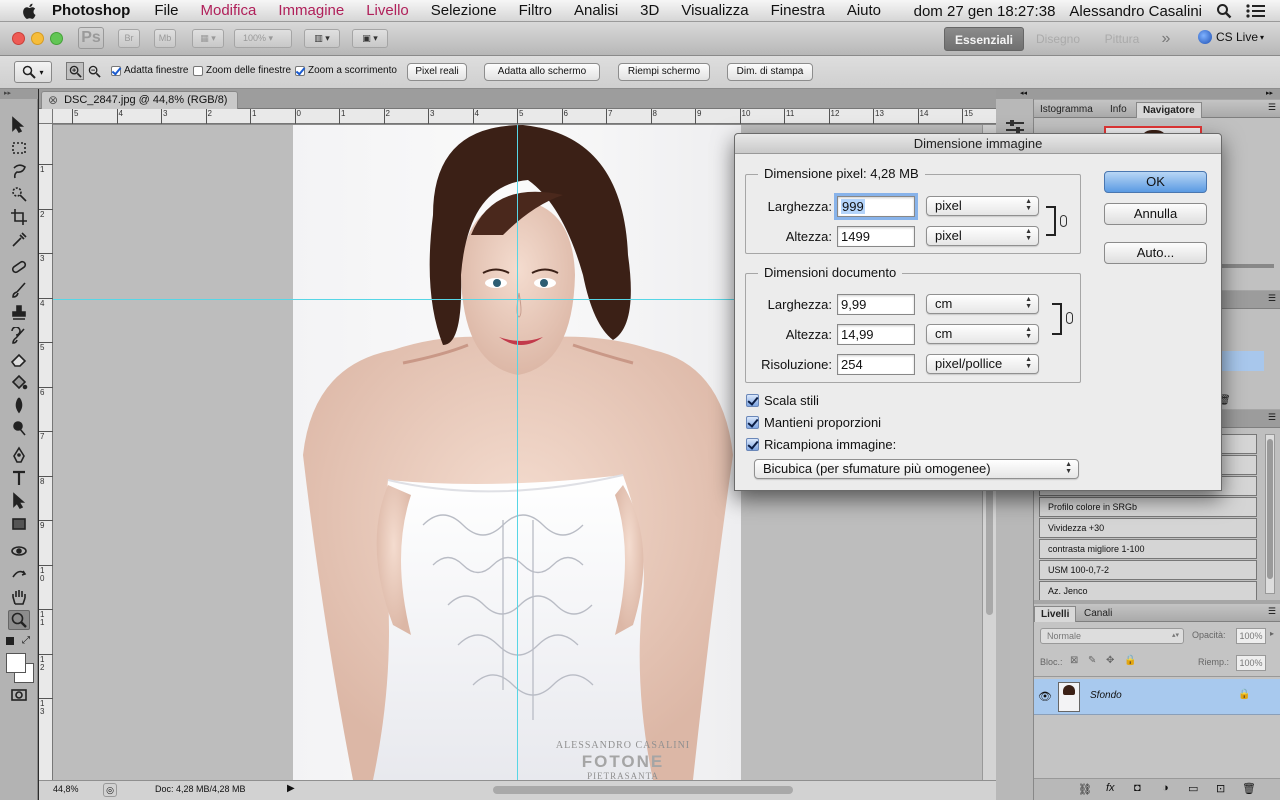  I want to click on marquee-tool-icon, so click(19, 148).